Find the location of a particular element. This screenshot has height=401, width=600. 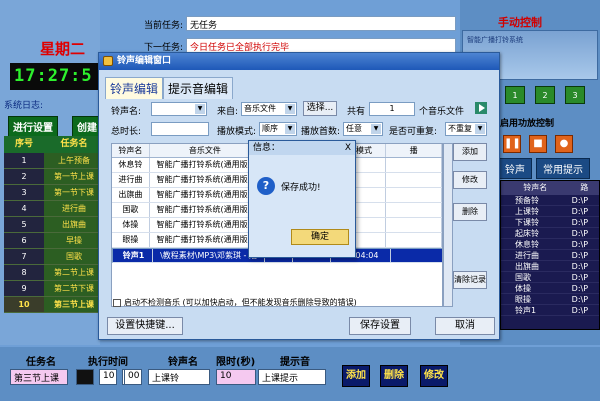

row-num: 3 is located at coordinates (24, 192).